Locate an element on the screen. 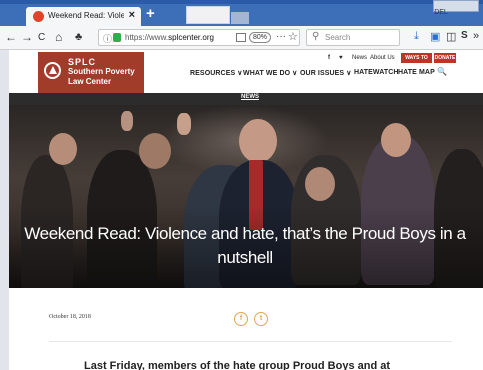  search-icon: ⚲ is located at coordinates (316, 36).